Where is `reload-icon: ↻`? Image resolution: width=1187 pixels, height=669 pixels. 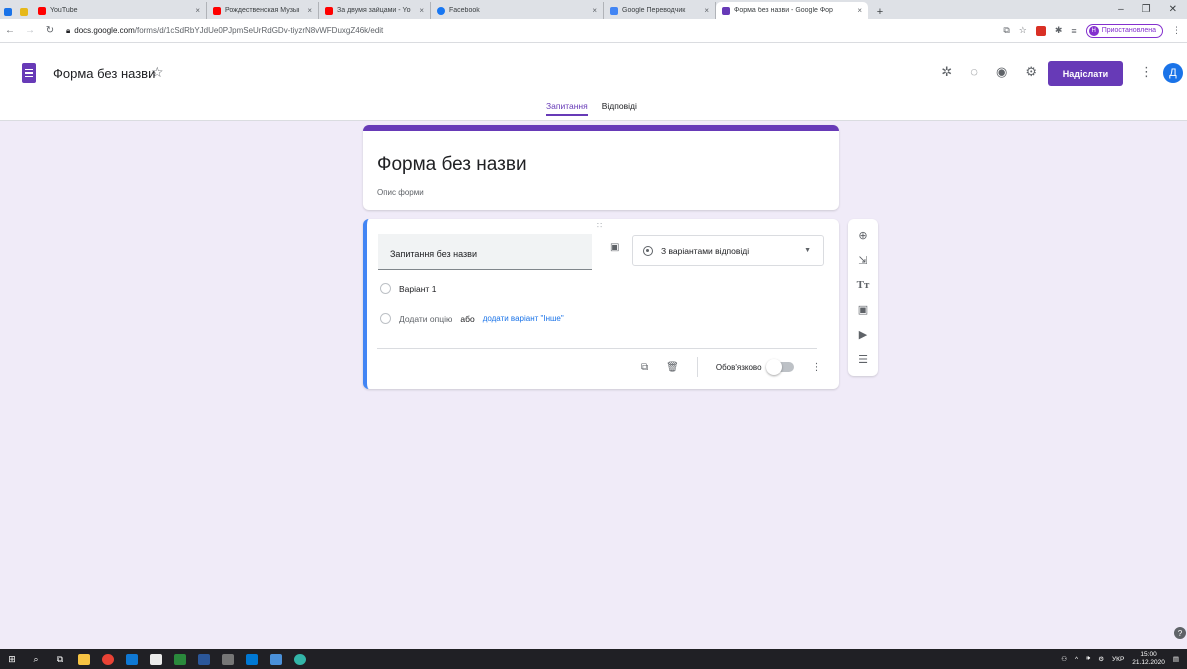
reload-icon: ↻ is located at coordinates (50, 30).